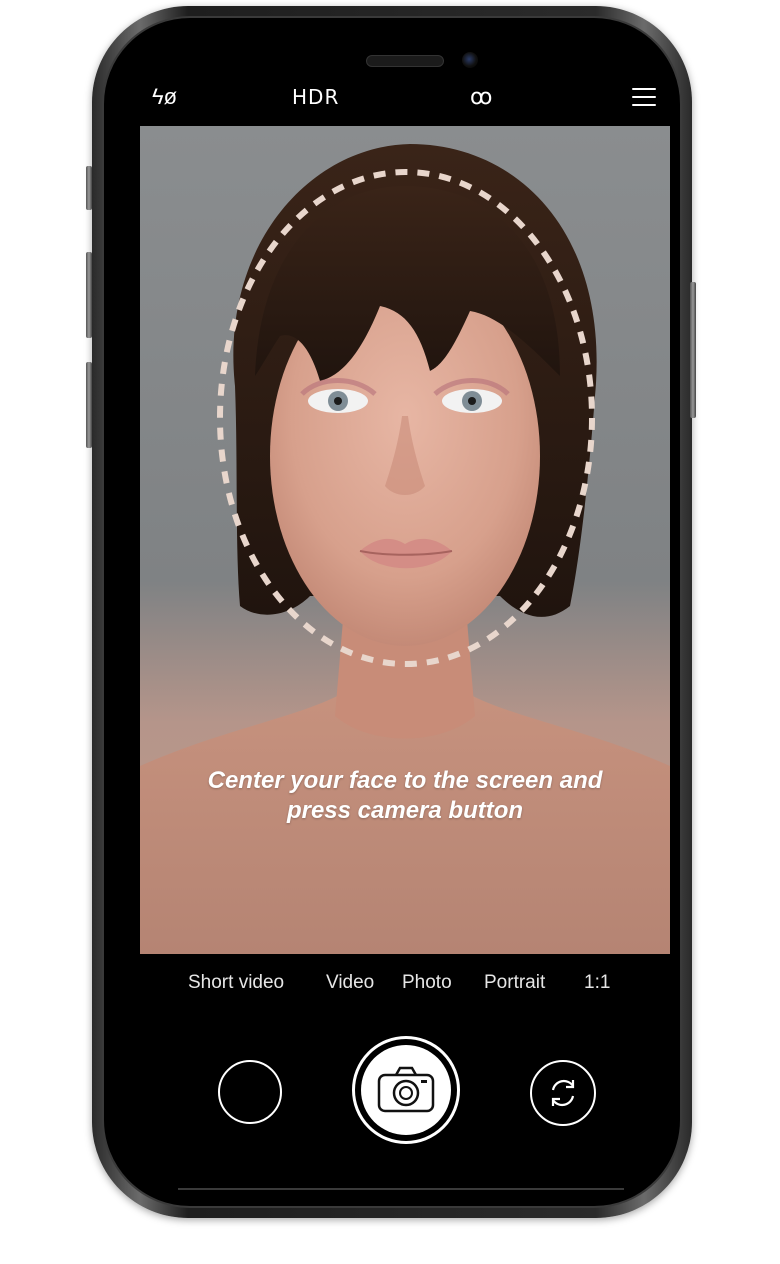 Image resolution: width=780 pixels, height=1264 pixels. I want to click on mode-video: Video, so click(350, 983).